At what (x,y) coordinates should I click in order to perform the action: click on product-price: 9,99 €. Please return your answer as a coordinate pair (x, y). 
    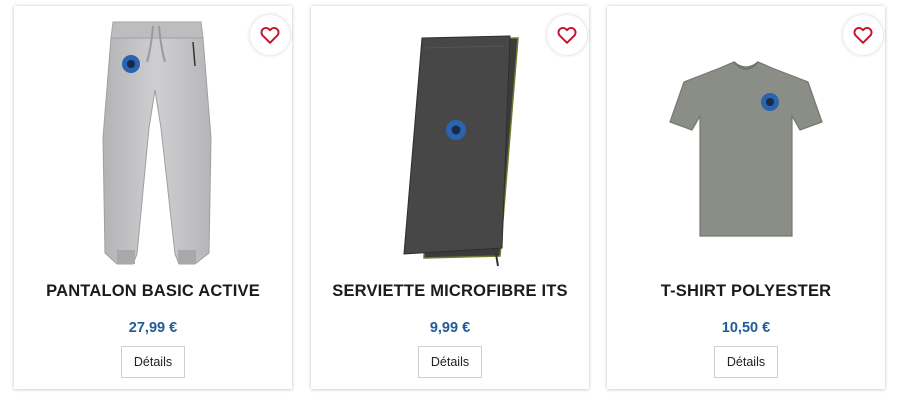
    Looking at the image, I should click on (450, 328).